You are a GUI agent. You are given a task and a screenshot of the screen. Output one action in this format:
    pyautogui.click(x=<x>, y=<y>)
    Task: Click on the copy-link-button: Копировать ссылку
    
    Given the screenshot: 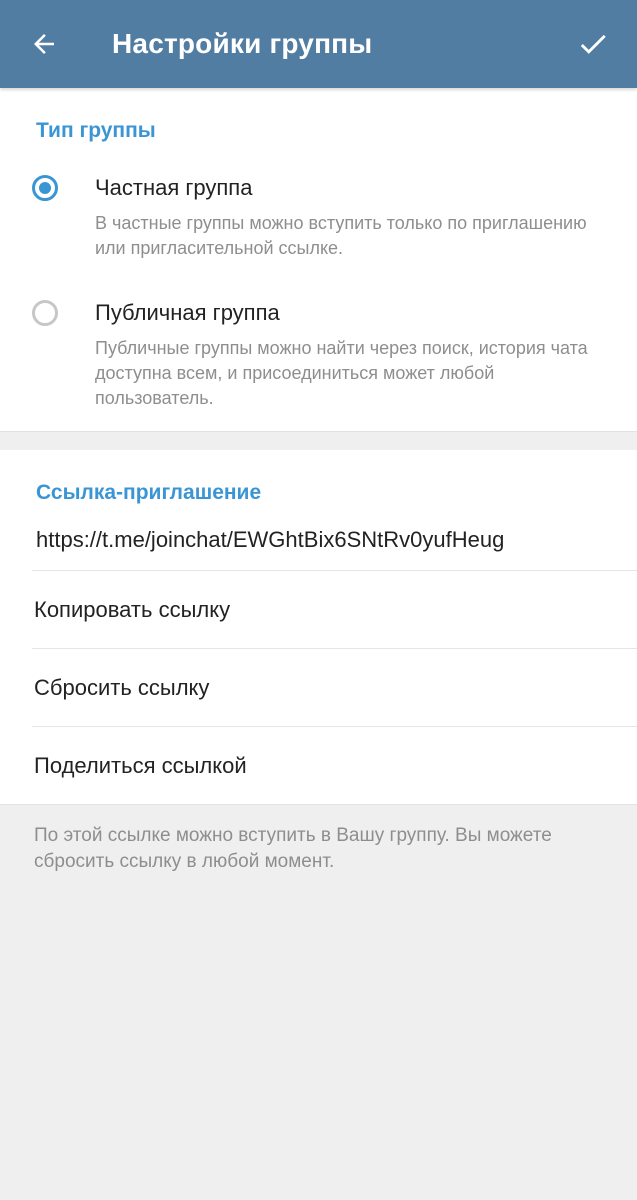 What is the action you would take?
    pyautogui.click(x=318, y=609)
    